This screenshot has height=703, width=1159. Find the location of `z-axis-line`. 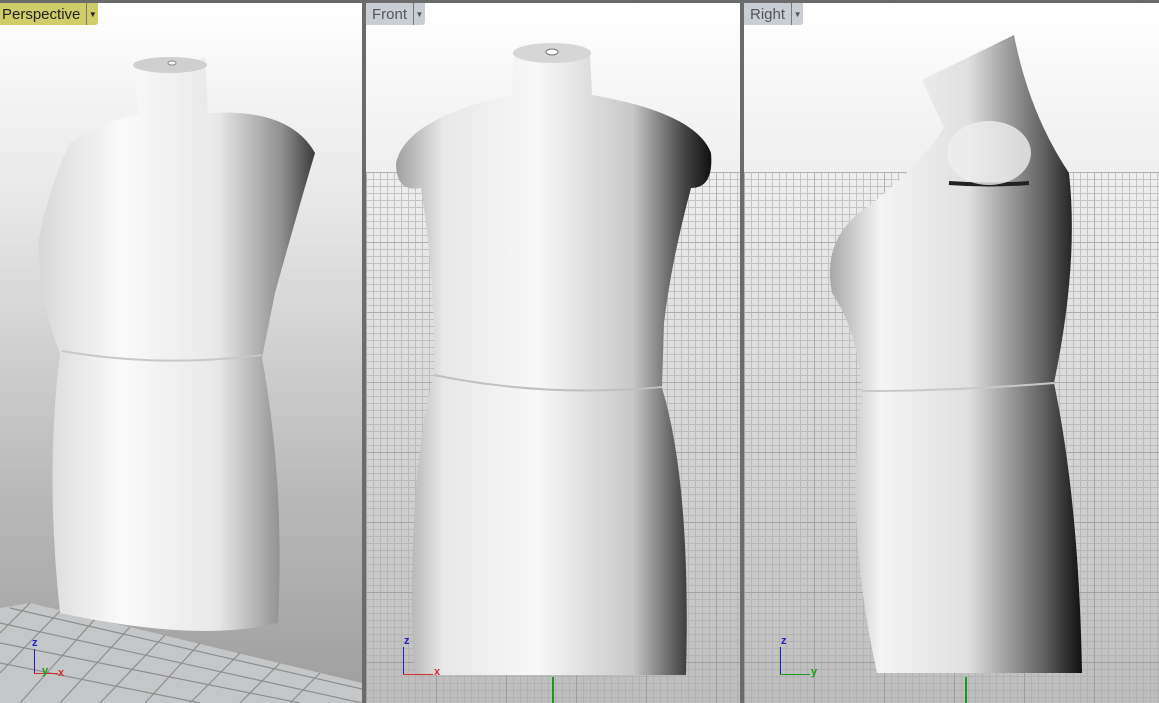

z-axis-line is located at coordinates (966, 690).